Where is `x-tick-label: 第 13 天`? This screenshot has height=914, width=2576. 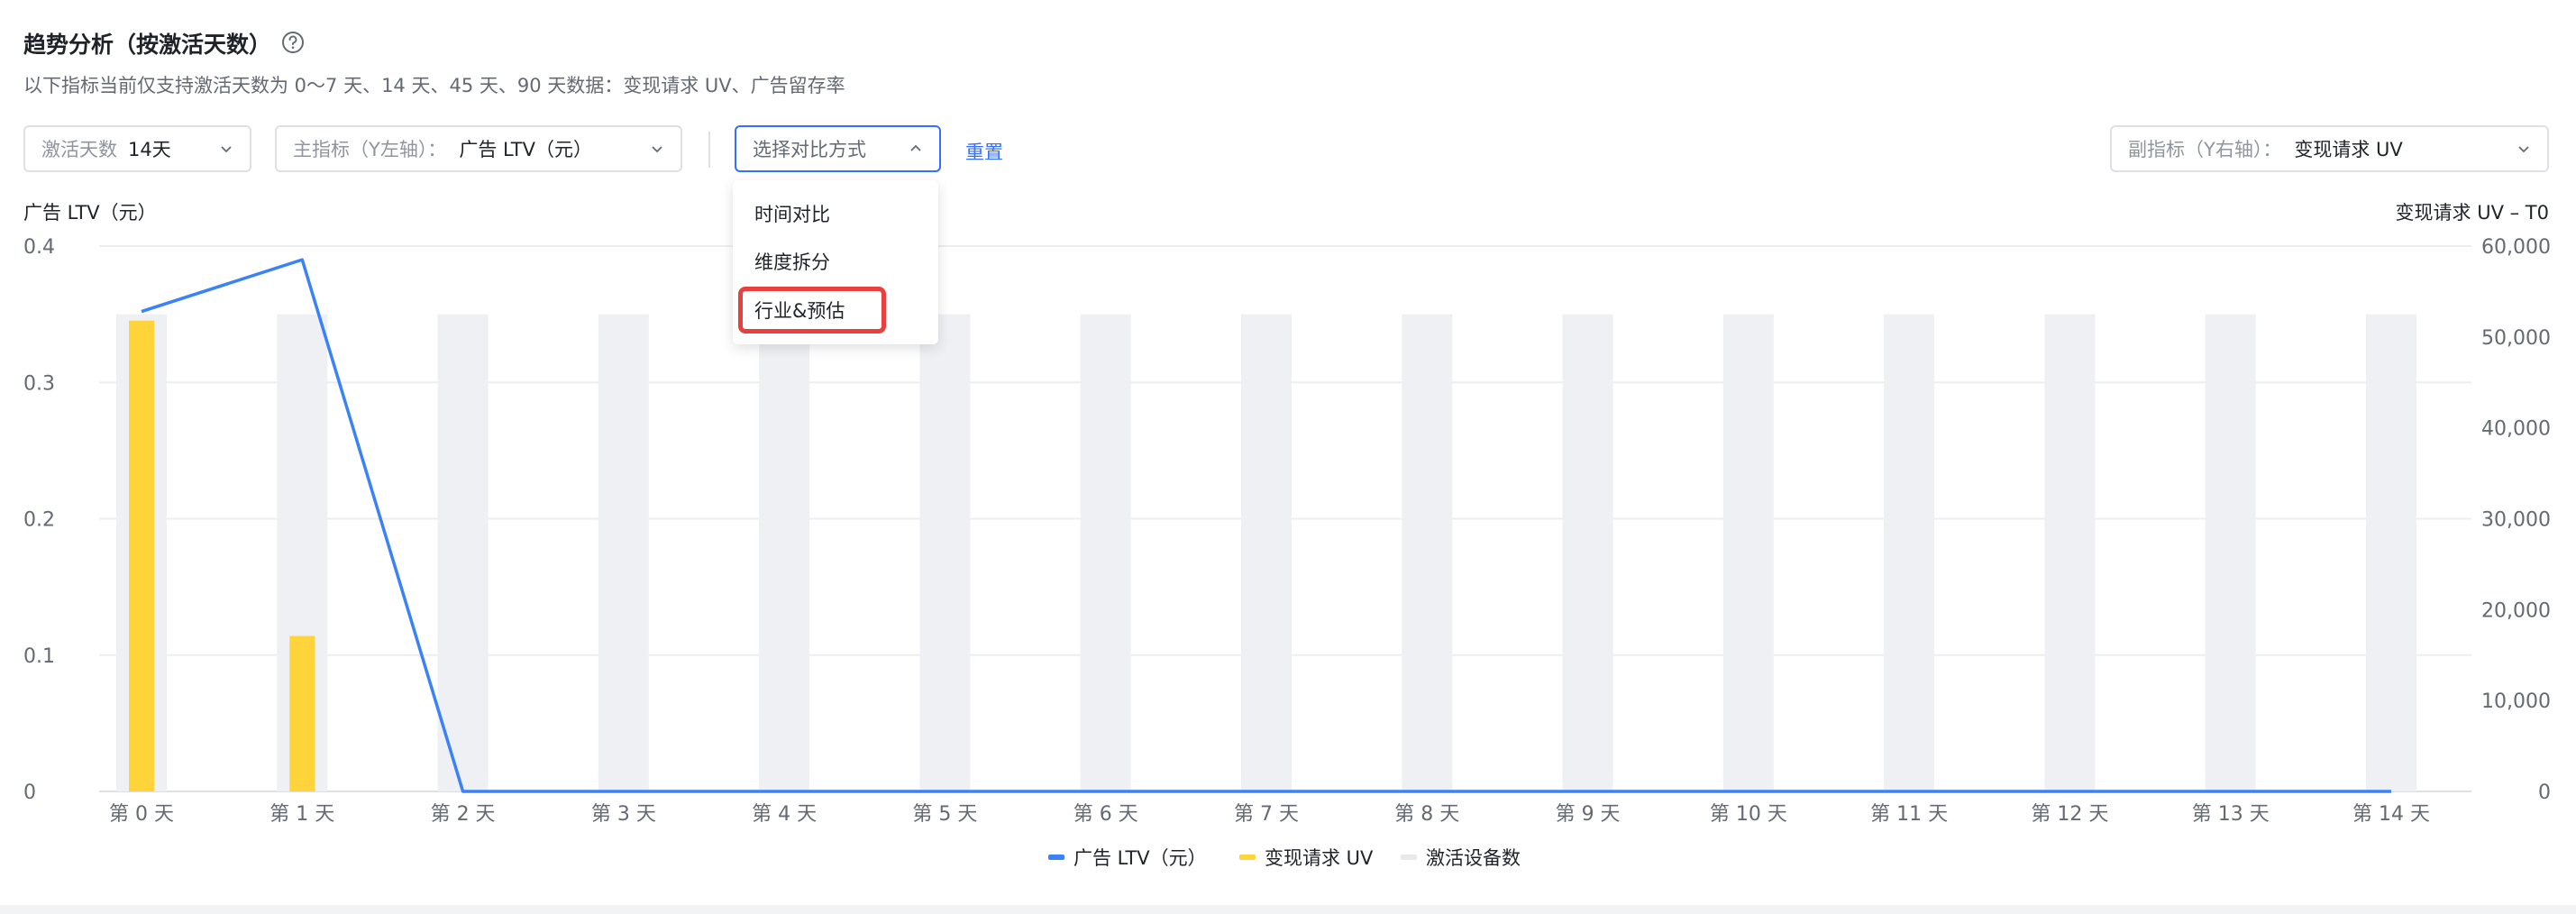 x-tick-label: 第 13 天 is located at coordinates (2231, 814).